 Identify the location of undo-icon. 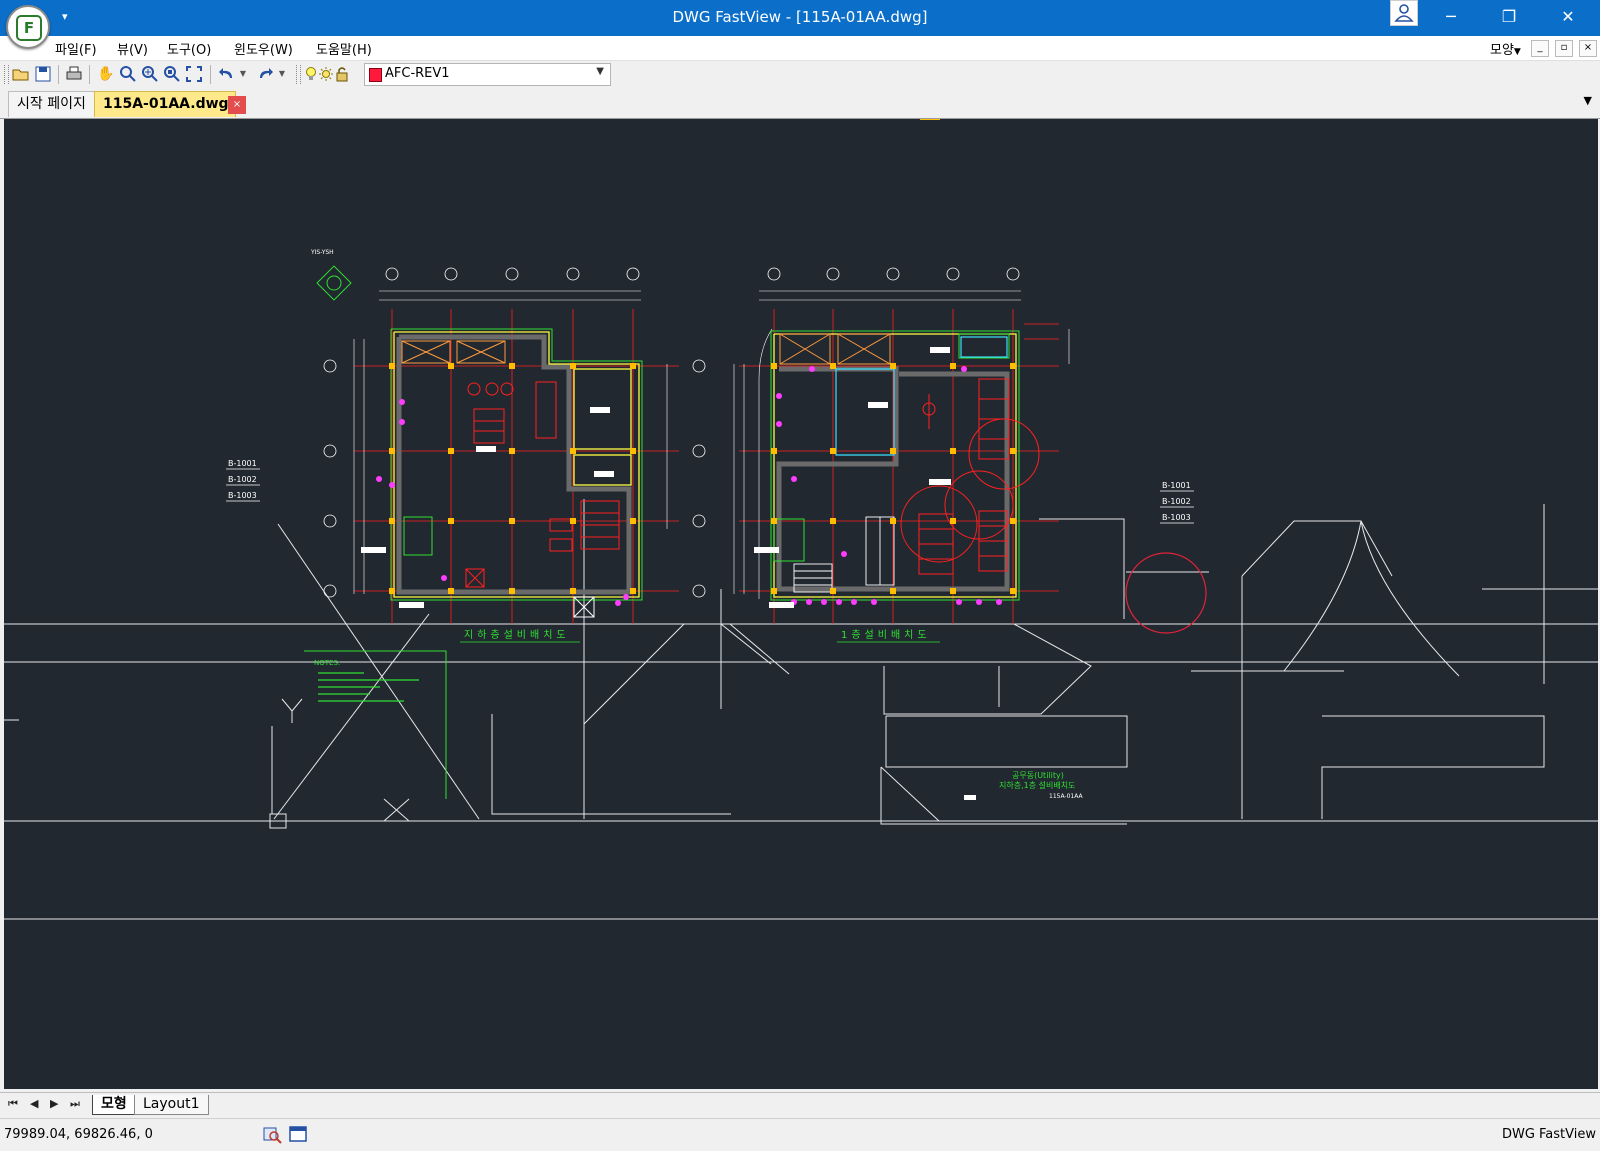
(227, 74).